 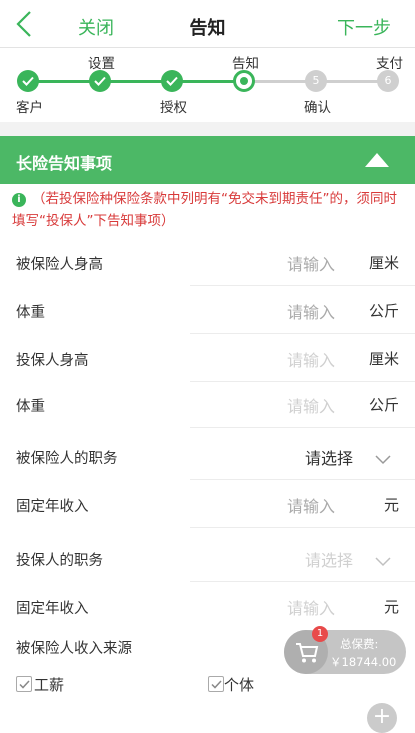 I want to click on form-row-insured-occupation: 被保险人的职务 请选择, so click(x=207, y=456).